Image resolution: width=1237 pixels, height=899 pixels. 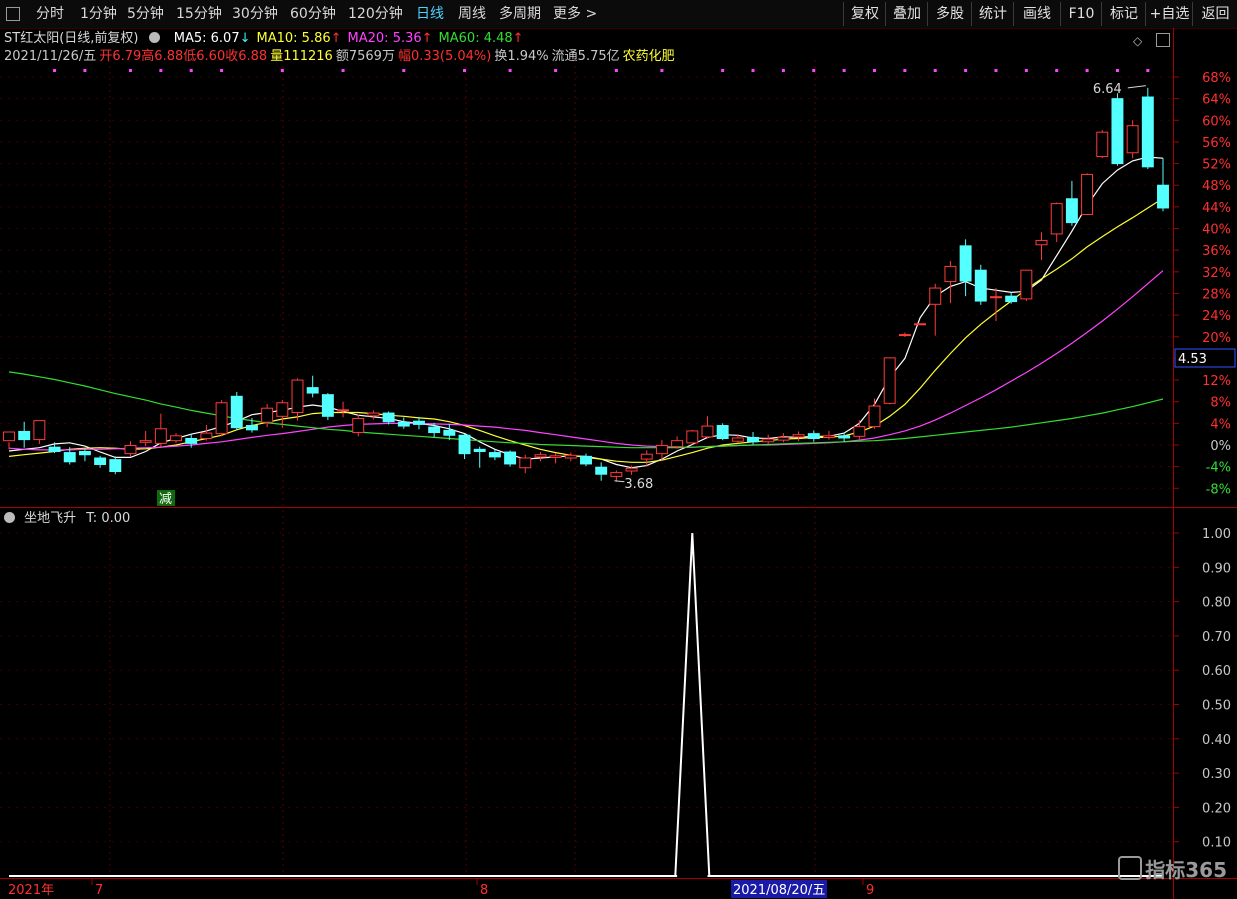 What do you see at coordinates (1216, 603) in the screenshot?
I see `ind-tick-label-2: 0.80` at bounding box center [1216, 603].